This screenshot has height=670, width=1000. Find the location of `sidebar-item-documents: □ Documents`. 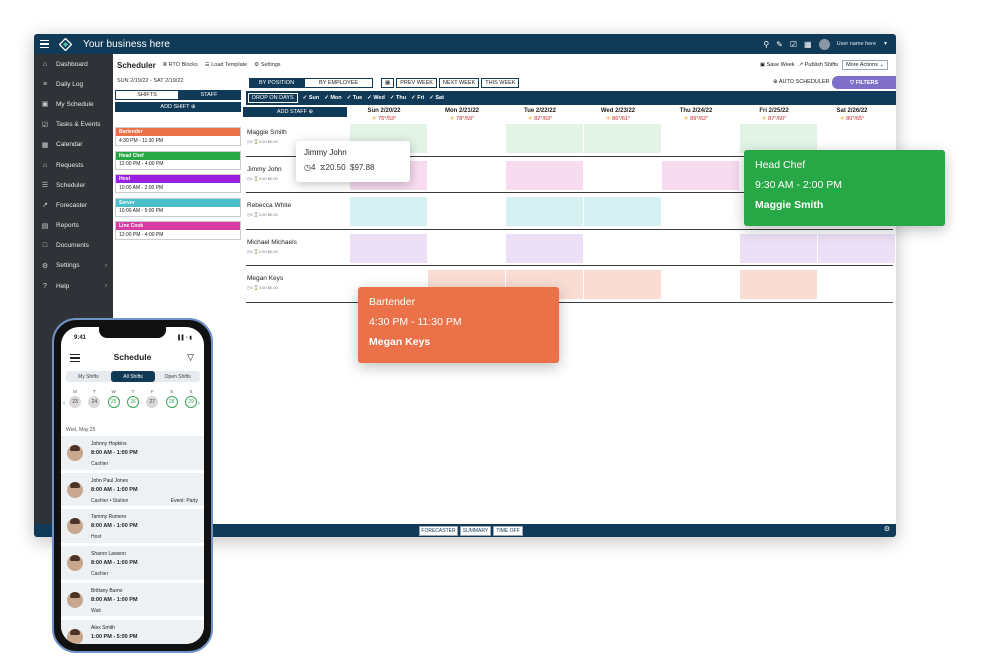

sidebar-item-documents: □ Documents is located at coordinates (73, 246).